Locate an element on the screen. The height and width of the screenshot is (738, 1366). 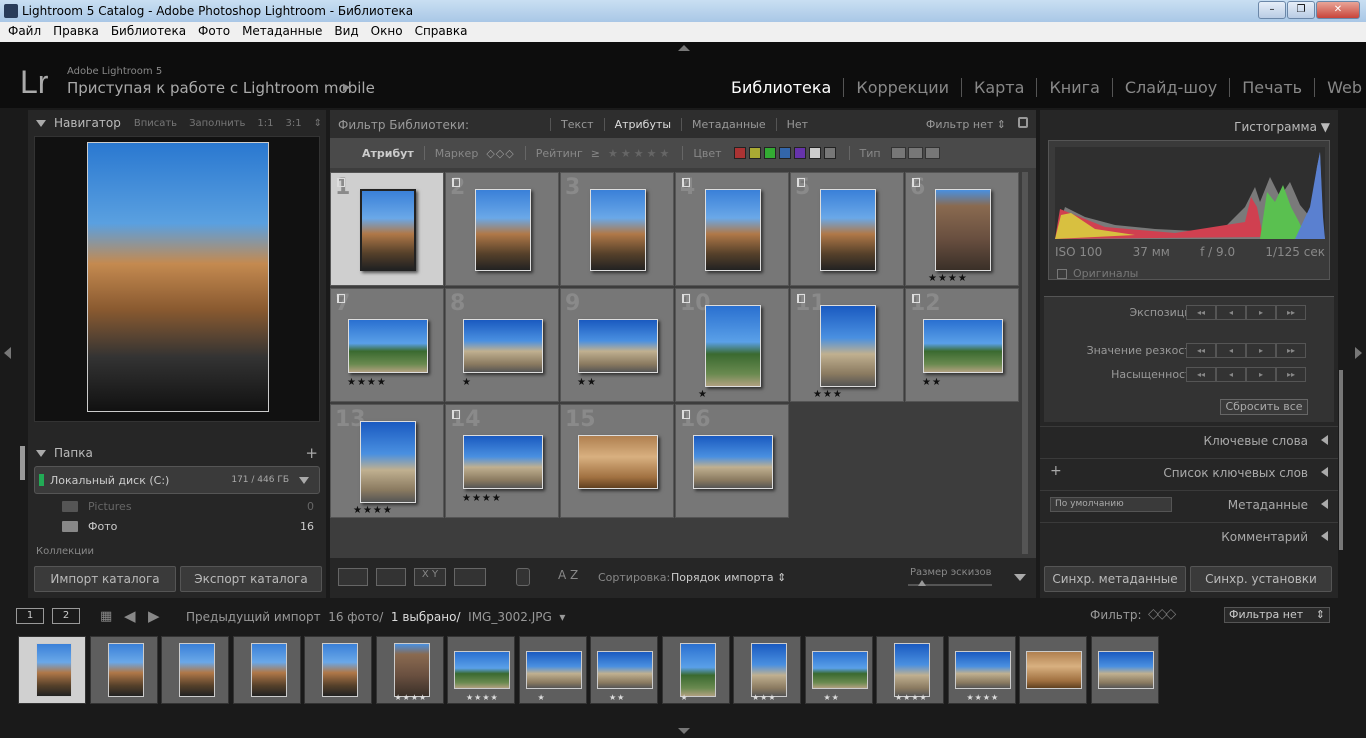
grid-cell: 1 is located at coordinates (387, 229).